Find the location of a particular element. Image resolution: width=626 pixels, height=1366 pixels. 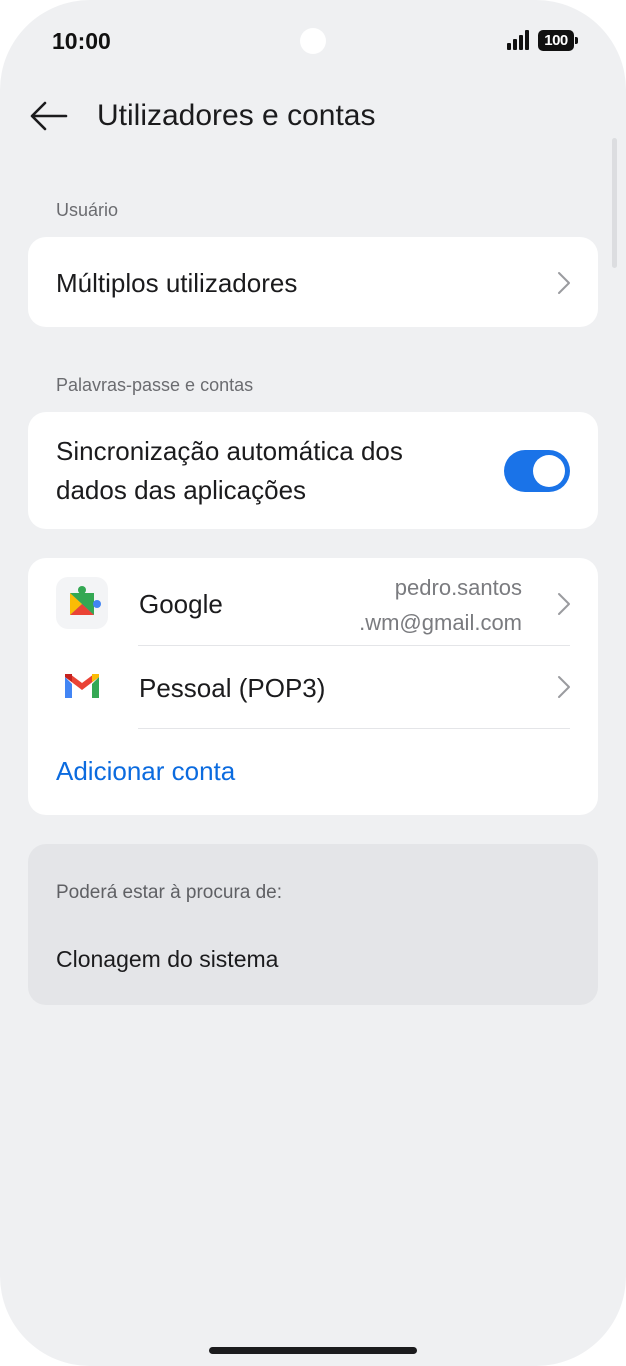

personal-account-row: Pessoal (POP3) is located at coordinates (313, 687).